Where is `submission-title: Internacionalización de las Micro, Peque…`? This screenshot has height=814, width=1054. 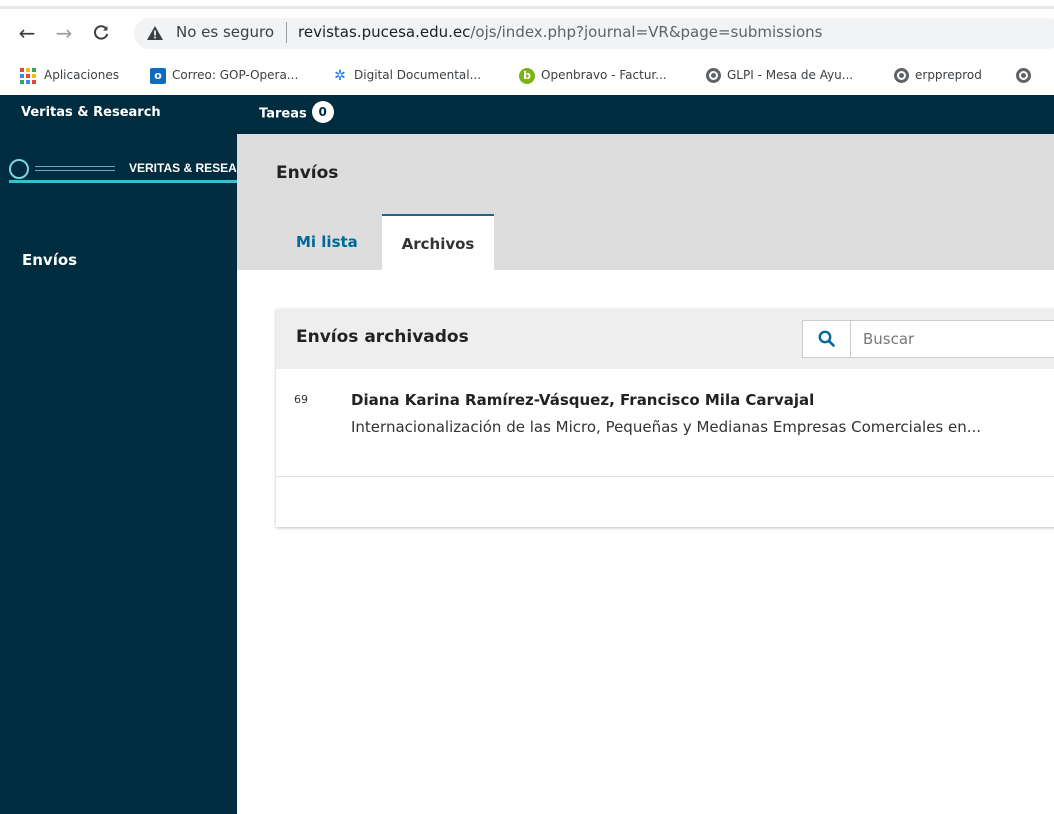 submission-title: Internacionalización de las Micro, Peque… is located at coordinates (666, 427).